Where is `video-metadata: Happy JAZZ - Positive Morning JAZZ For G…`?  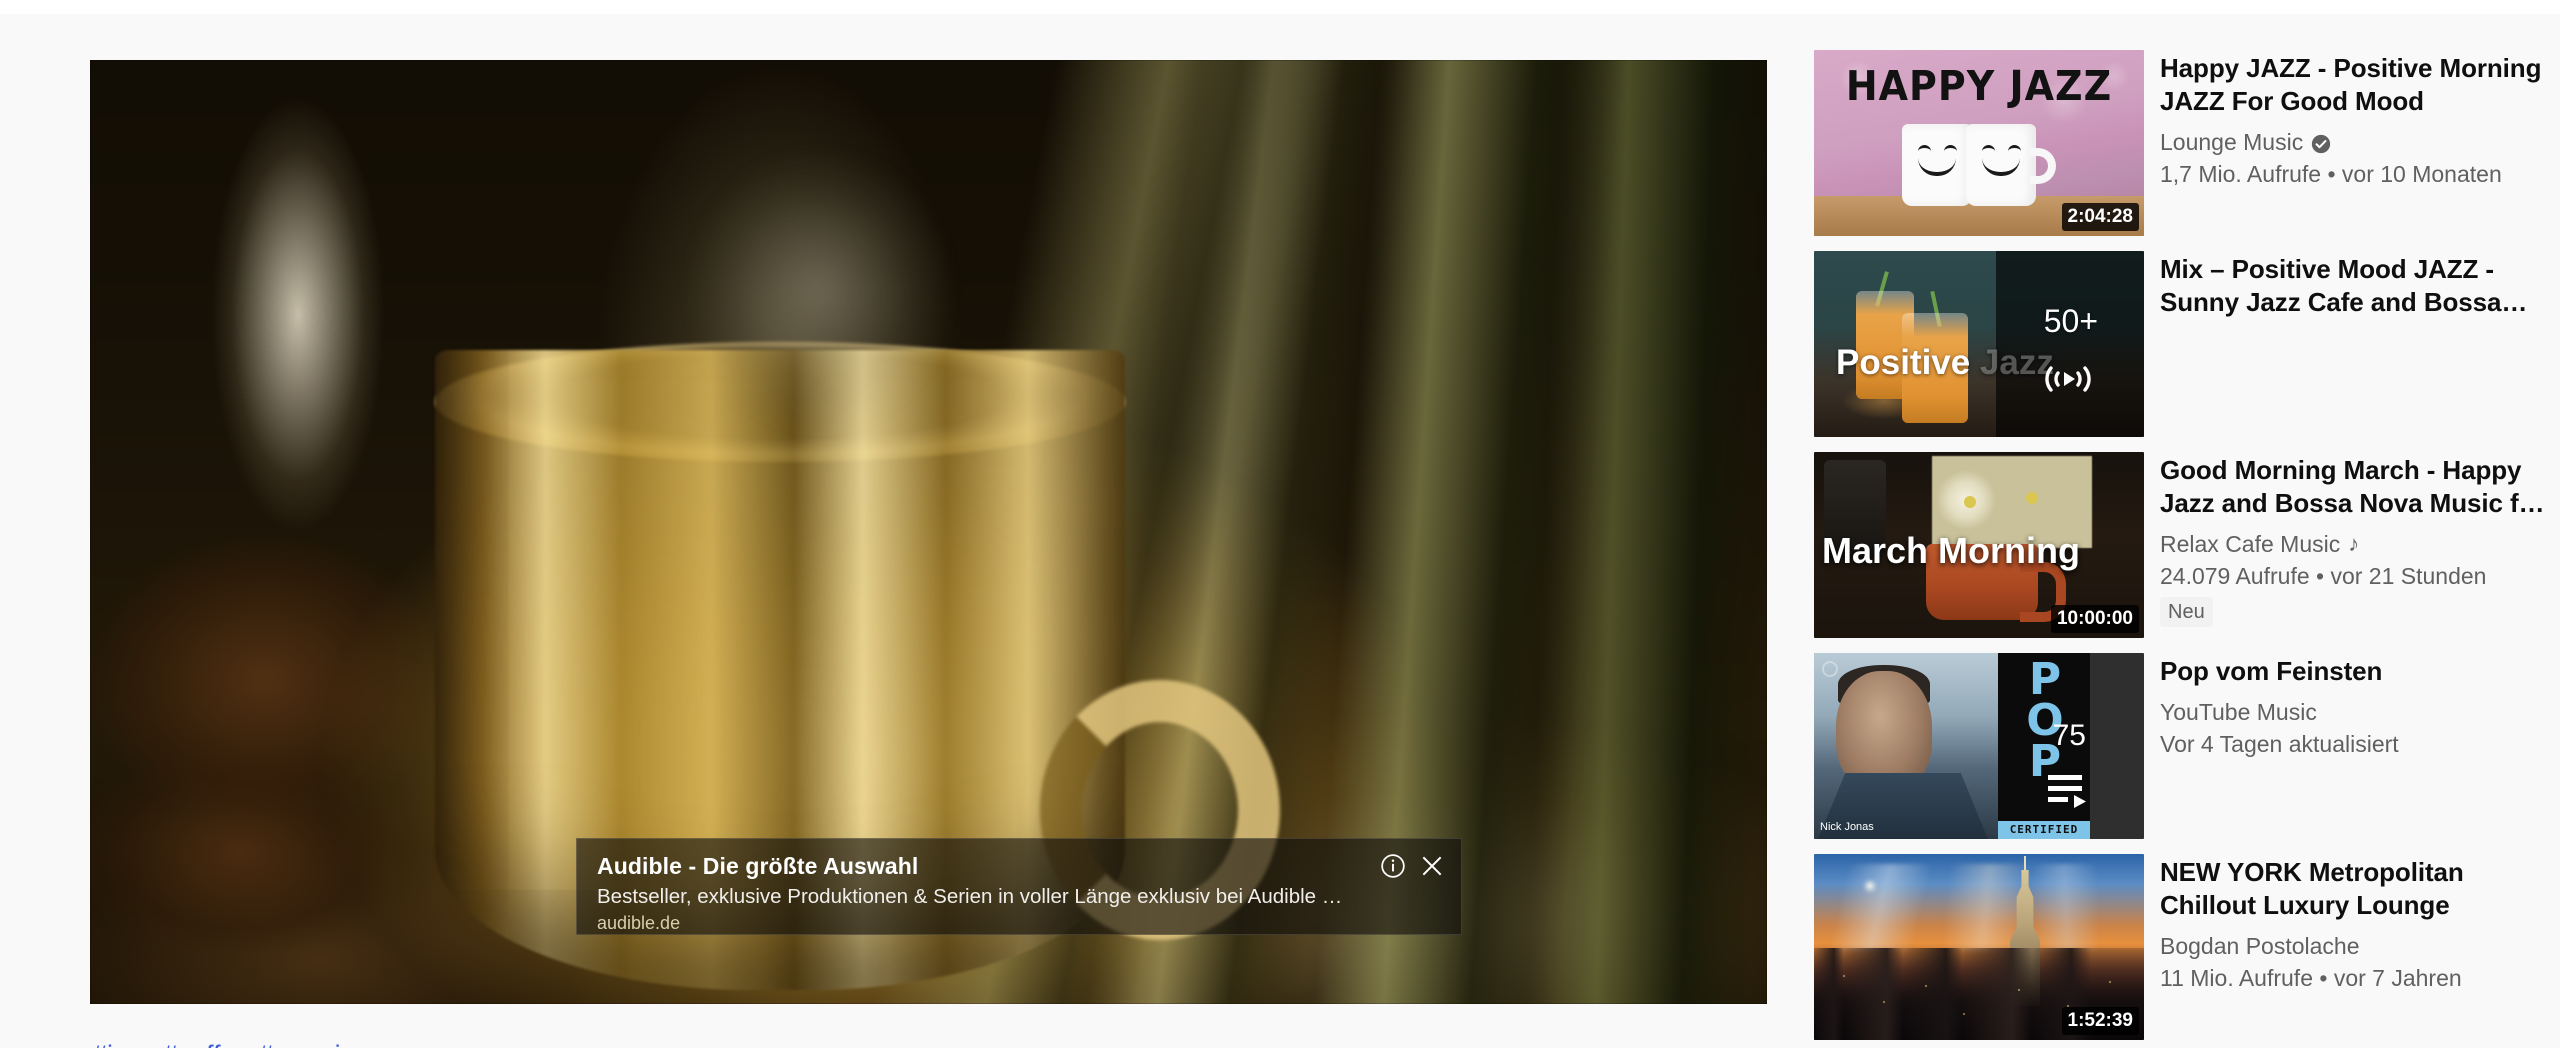 video-metadata: Happy JAZZ - Positive Morning JAZZ For G… is located at coordinates (2360, 144).